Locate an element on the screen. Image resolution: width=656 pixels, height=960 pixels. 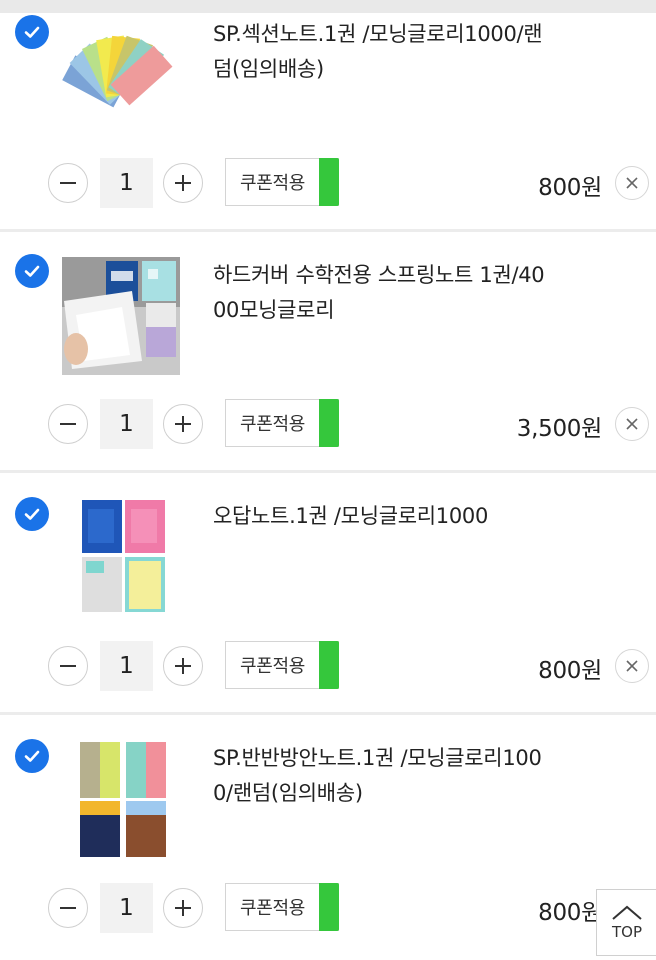
half-grid-notes-image is located at coordinates (121, 798).